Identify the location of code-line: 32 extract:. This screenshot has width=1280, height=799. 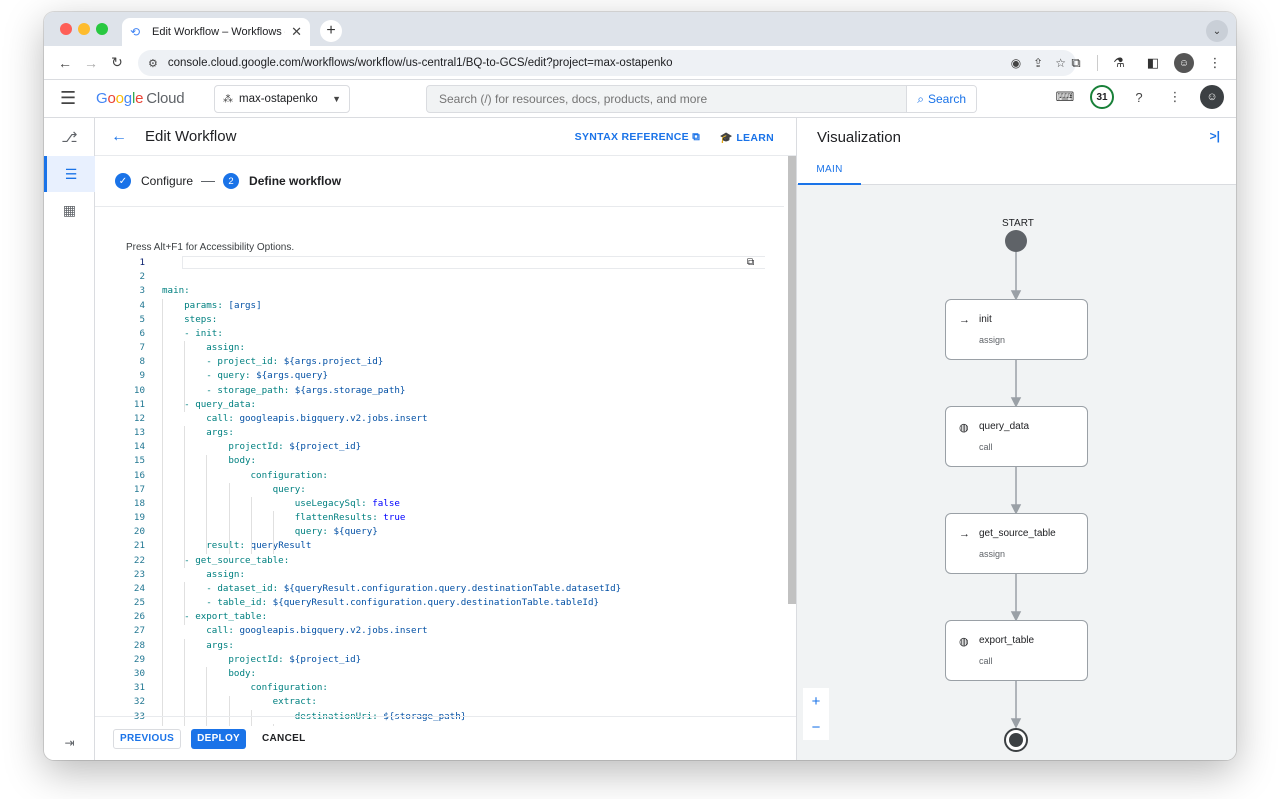
(440, 702).